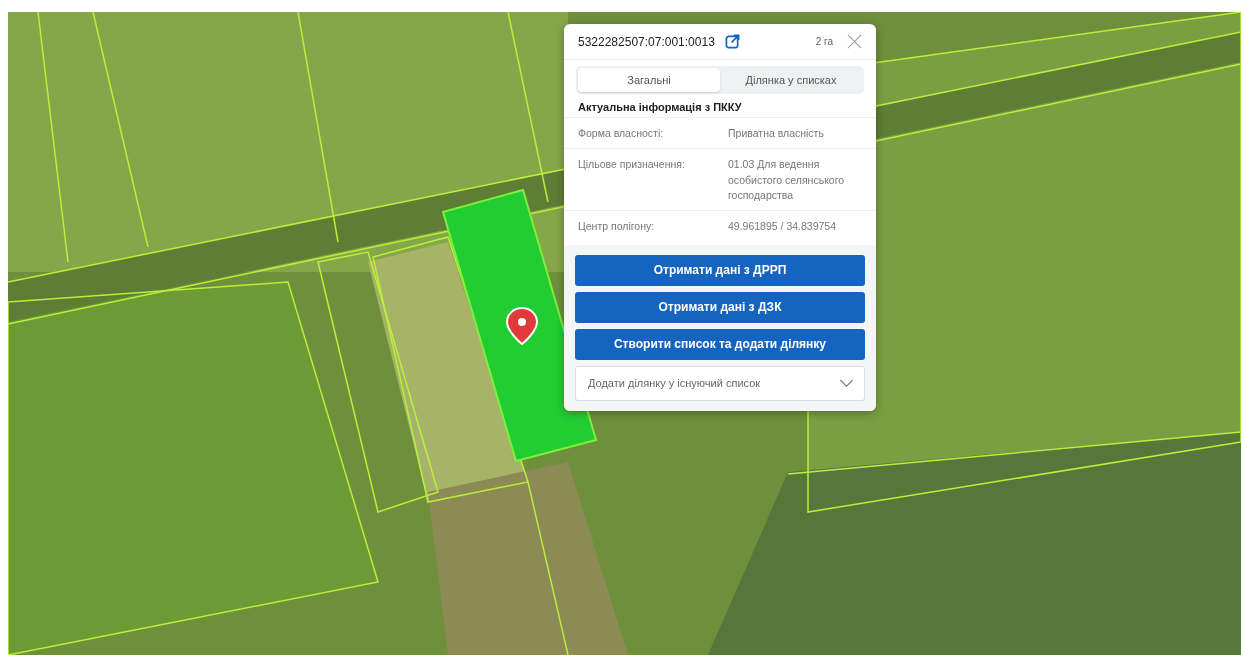 The image size is (1241, 655). I want to click on close-icon, so click(854, 41).